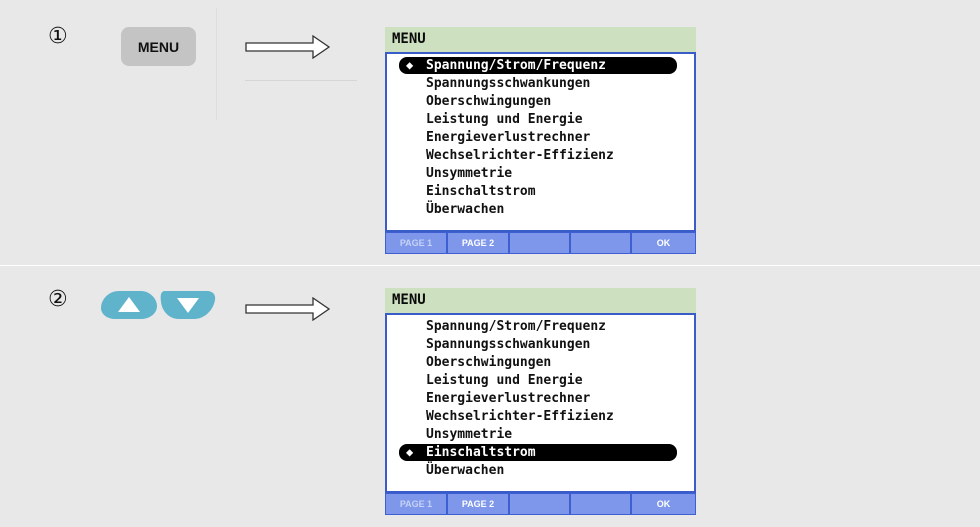 The width and height of the screenshot is (980, 527). Describe the element at coordinates (158, 46) in the screenshot. I see `menu-button: MENU` at that location.